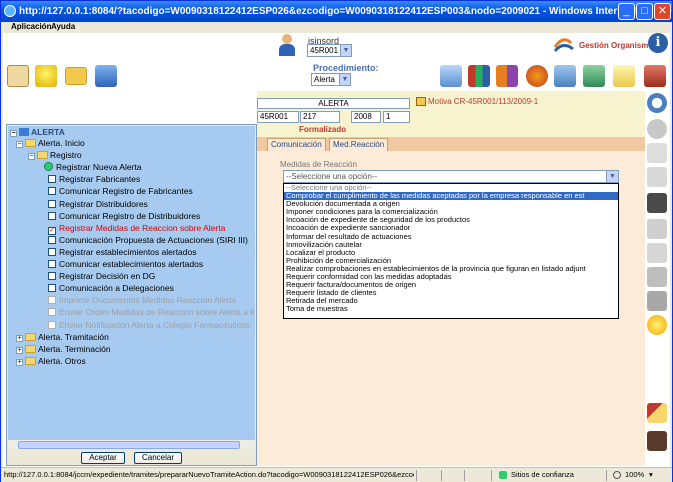 This screenshot has height=482, width=673. What do you see at coordinates (55, 155) in the screenshot?
I see `tree-node: − Registro` at bounding box center [55, 155].